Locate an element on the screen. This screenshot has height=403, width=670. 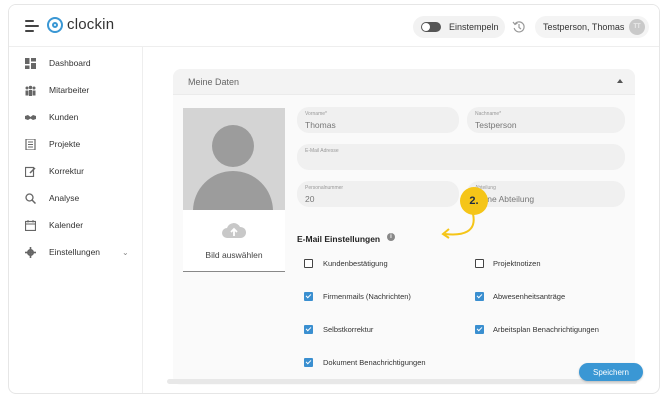
checkbox-label: Firmenmails (Nachrichten) is located at coordinates (367, 296).